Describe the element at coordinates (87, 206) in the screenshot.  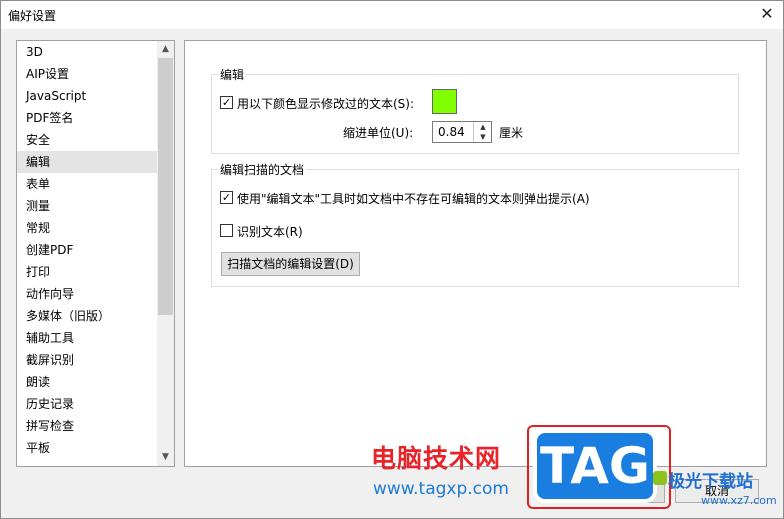
I see `category-item-measure: 测量` at that location.